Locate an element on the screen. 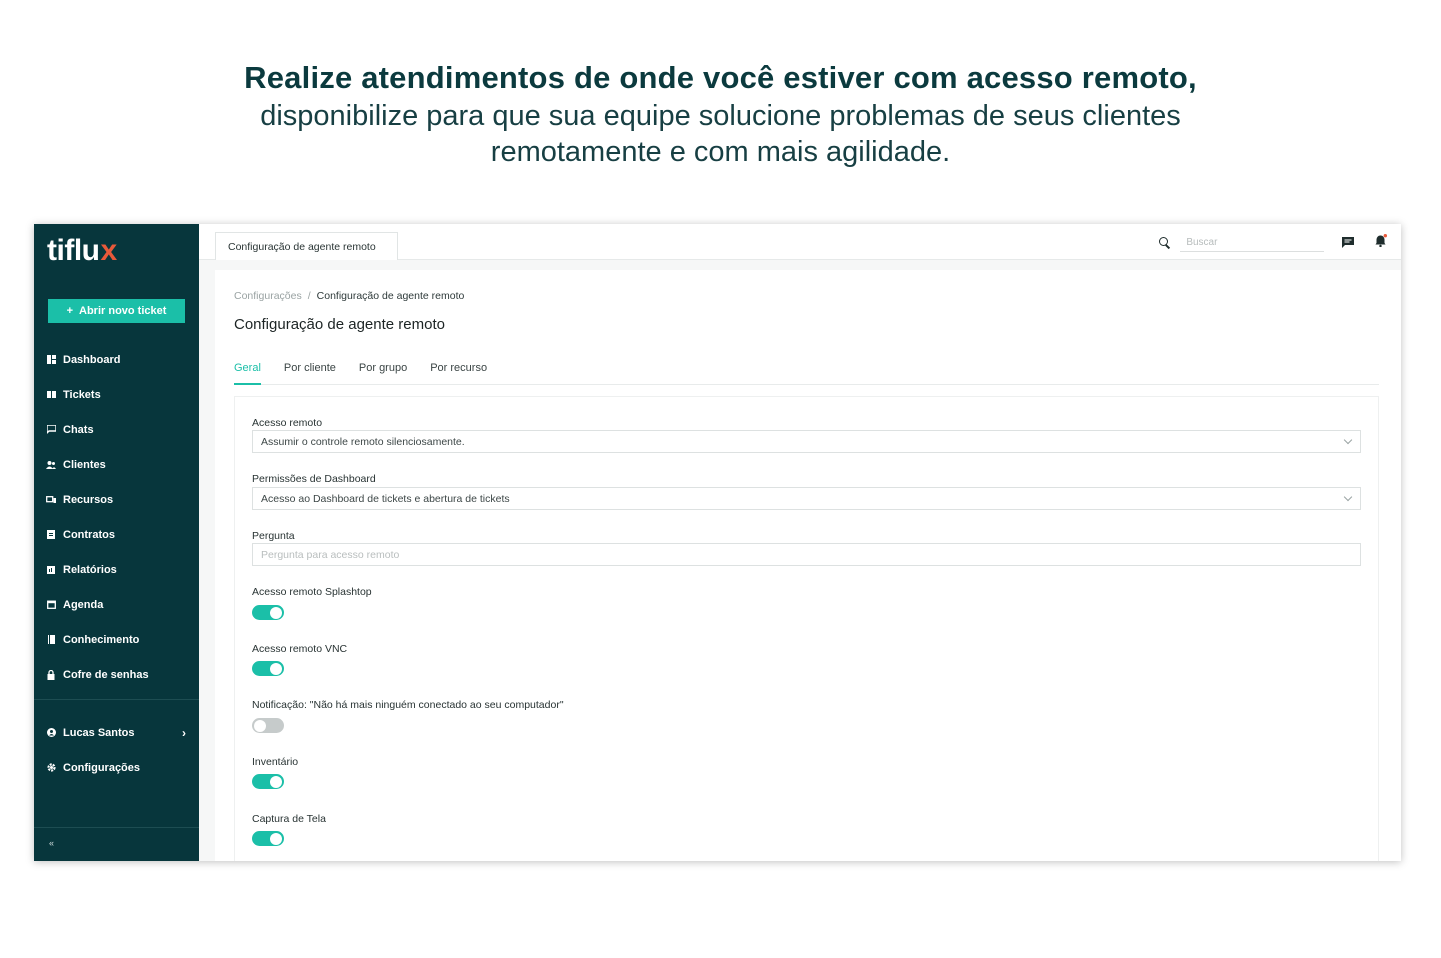  notification-toggle is located at coordinates (268, 725).